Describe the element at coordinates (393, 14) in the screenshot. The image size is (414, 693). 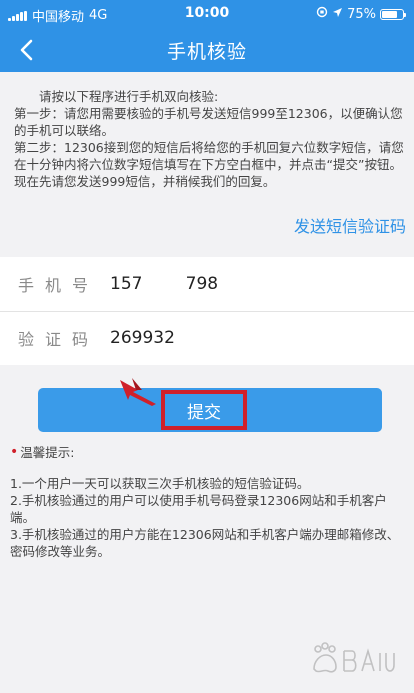
I see `battery-icon` at that location.